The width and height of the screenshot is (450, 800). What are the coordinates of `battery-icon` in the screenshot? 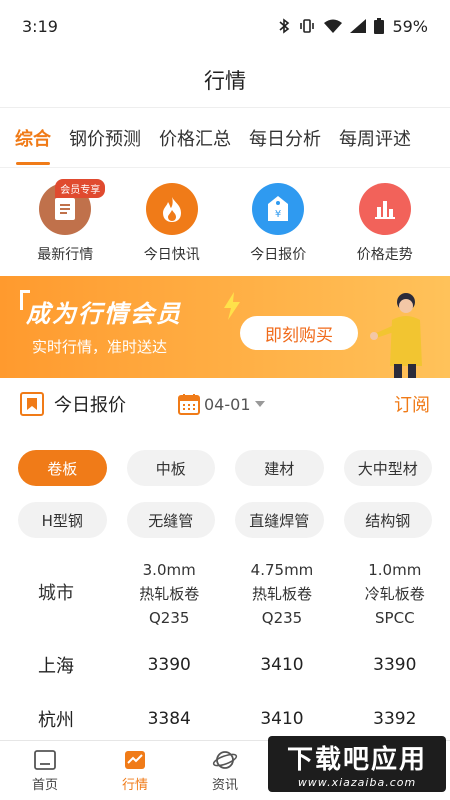 It's located at (379, 26).